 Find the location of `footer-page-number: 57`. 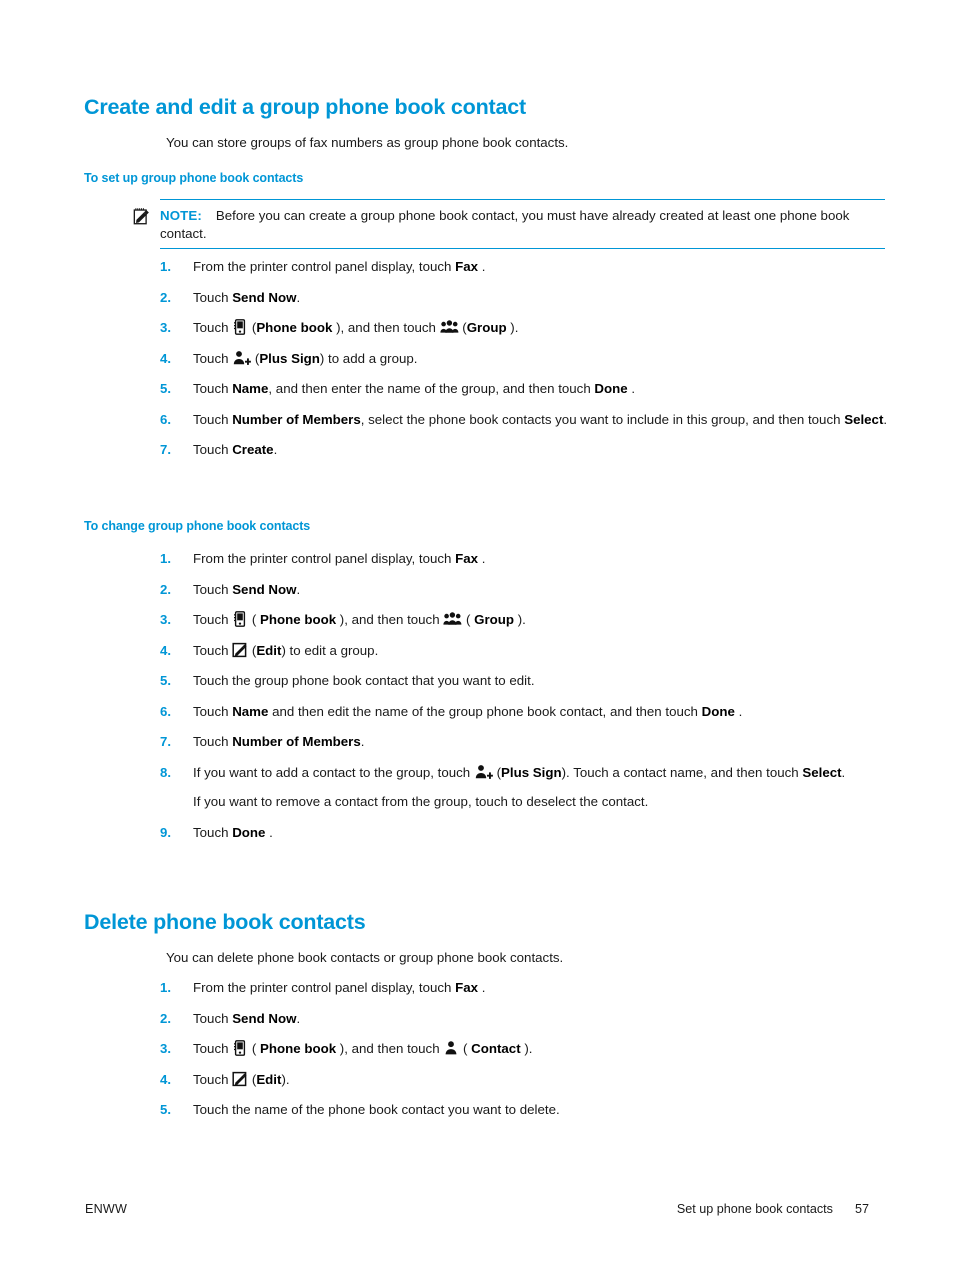

footer-page-number: 57 is located at coordinates (861, 1209).